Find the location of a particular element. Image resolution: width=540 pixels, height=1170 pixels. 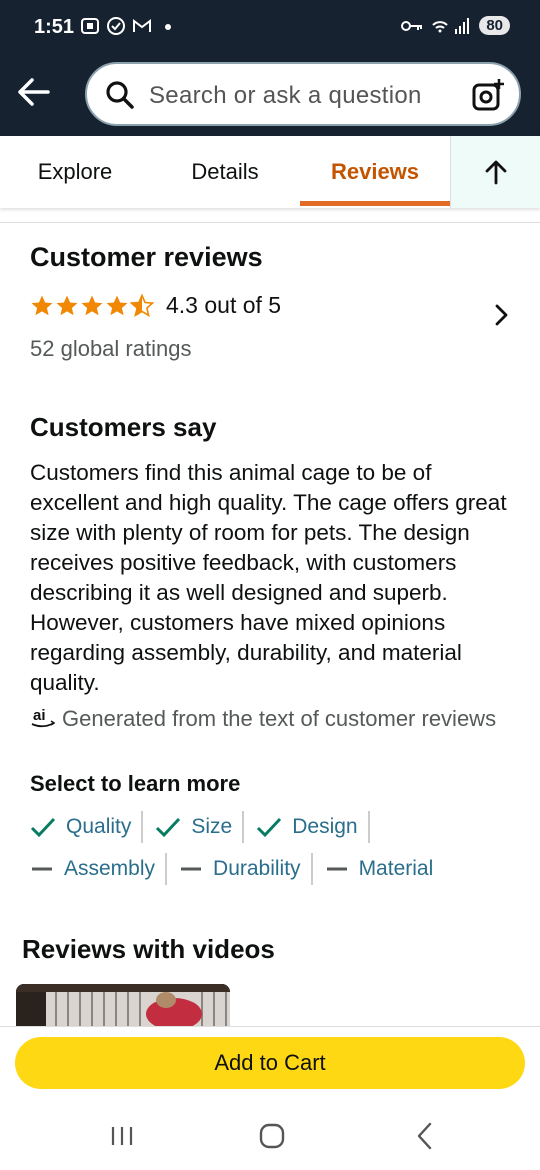

reviews-with-videos-heading: Reviews with videos is located at coordinates (148, 949).